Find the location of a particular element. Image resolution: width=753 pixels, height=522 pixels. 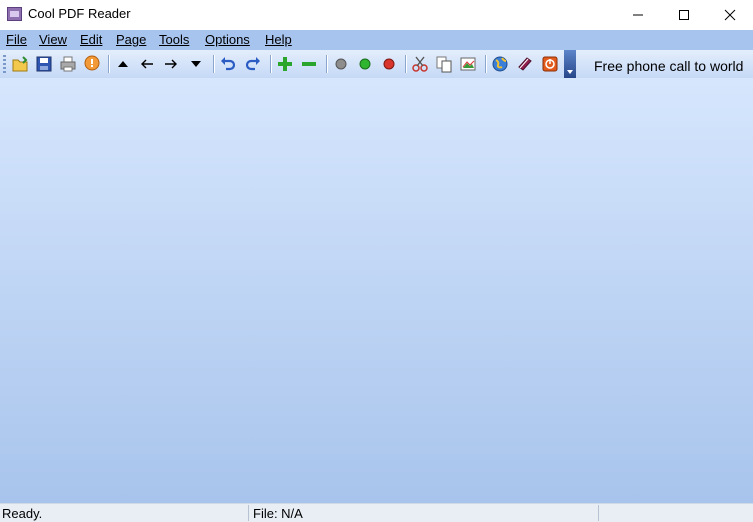

book-icon is located at coordinates (525, 64).